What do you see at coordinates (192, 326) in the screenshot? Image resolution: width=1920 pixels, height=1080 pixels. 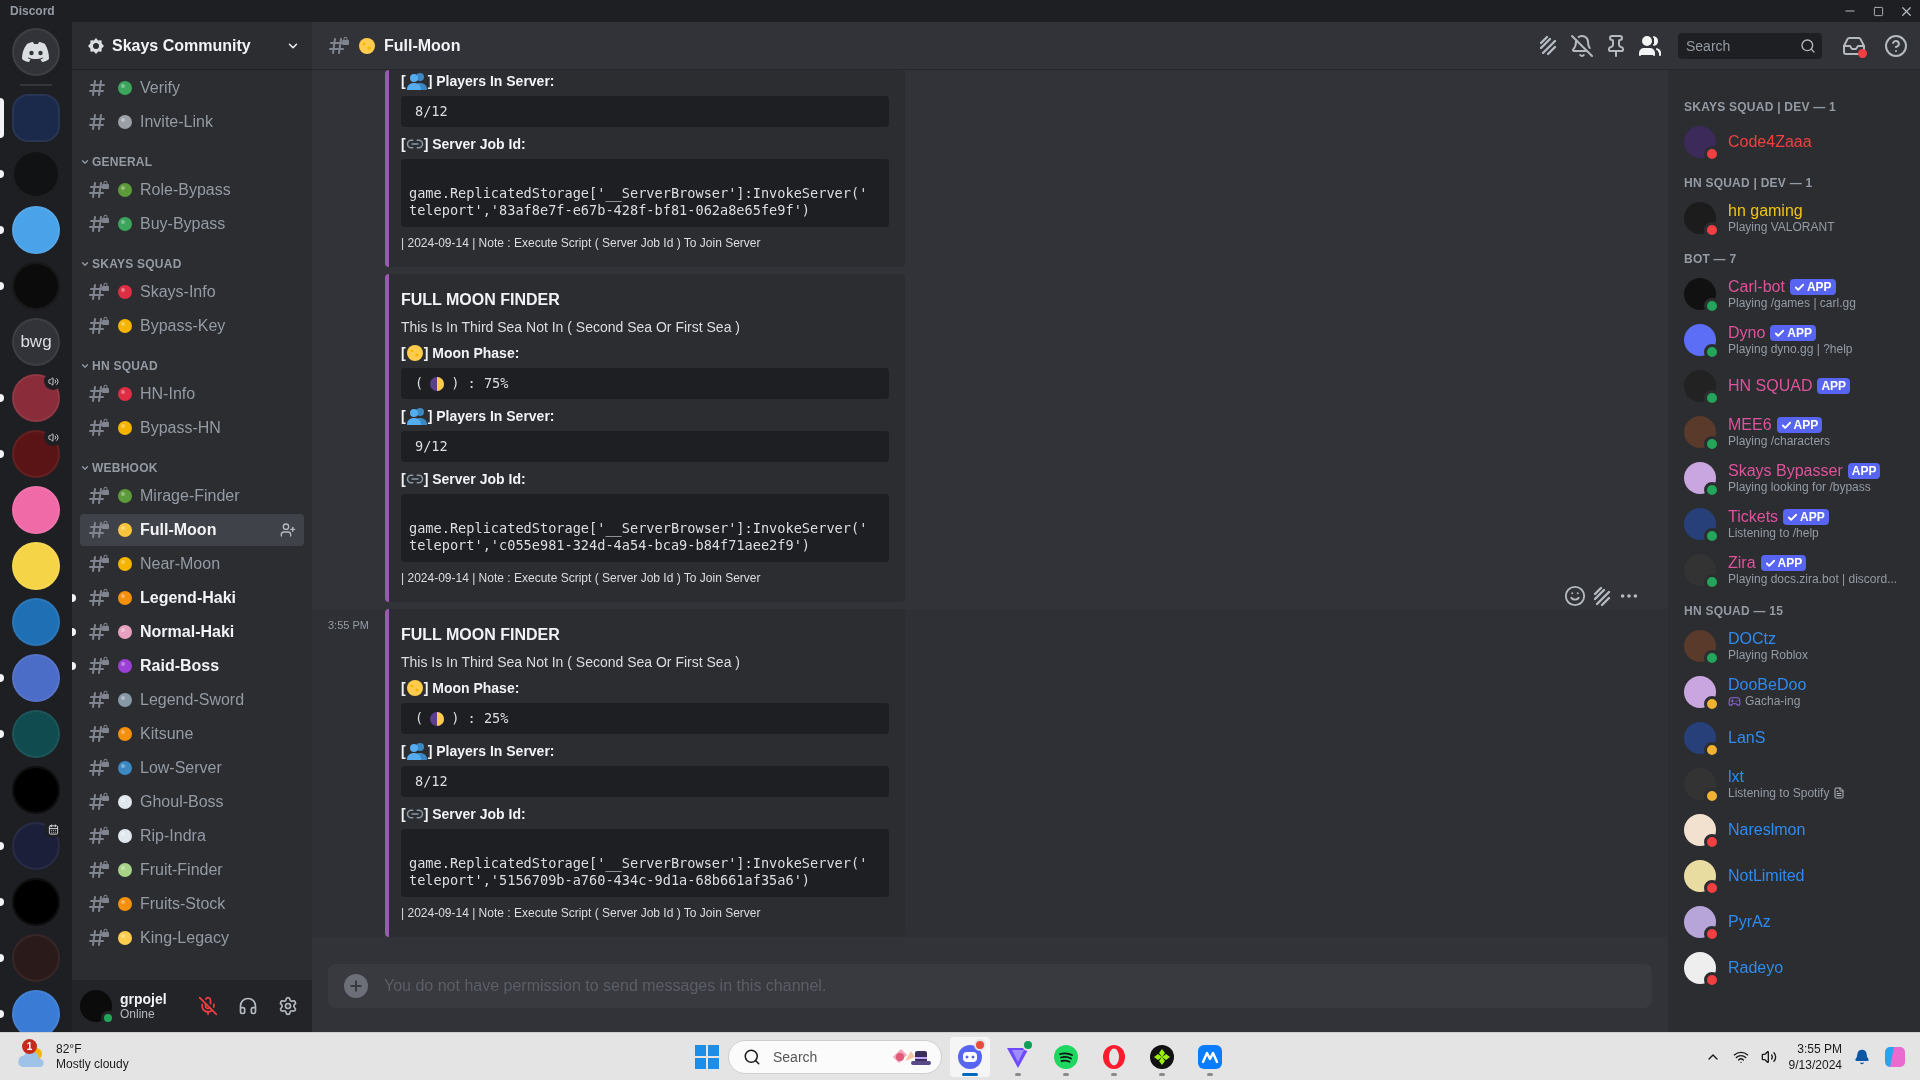 I see `channel-item: Bypass-Key` at bounding box center [192, 326].